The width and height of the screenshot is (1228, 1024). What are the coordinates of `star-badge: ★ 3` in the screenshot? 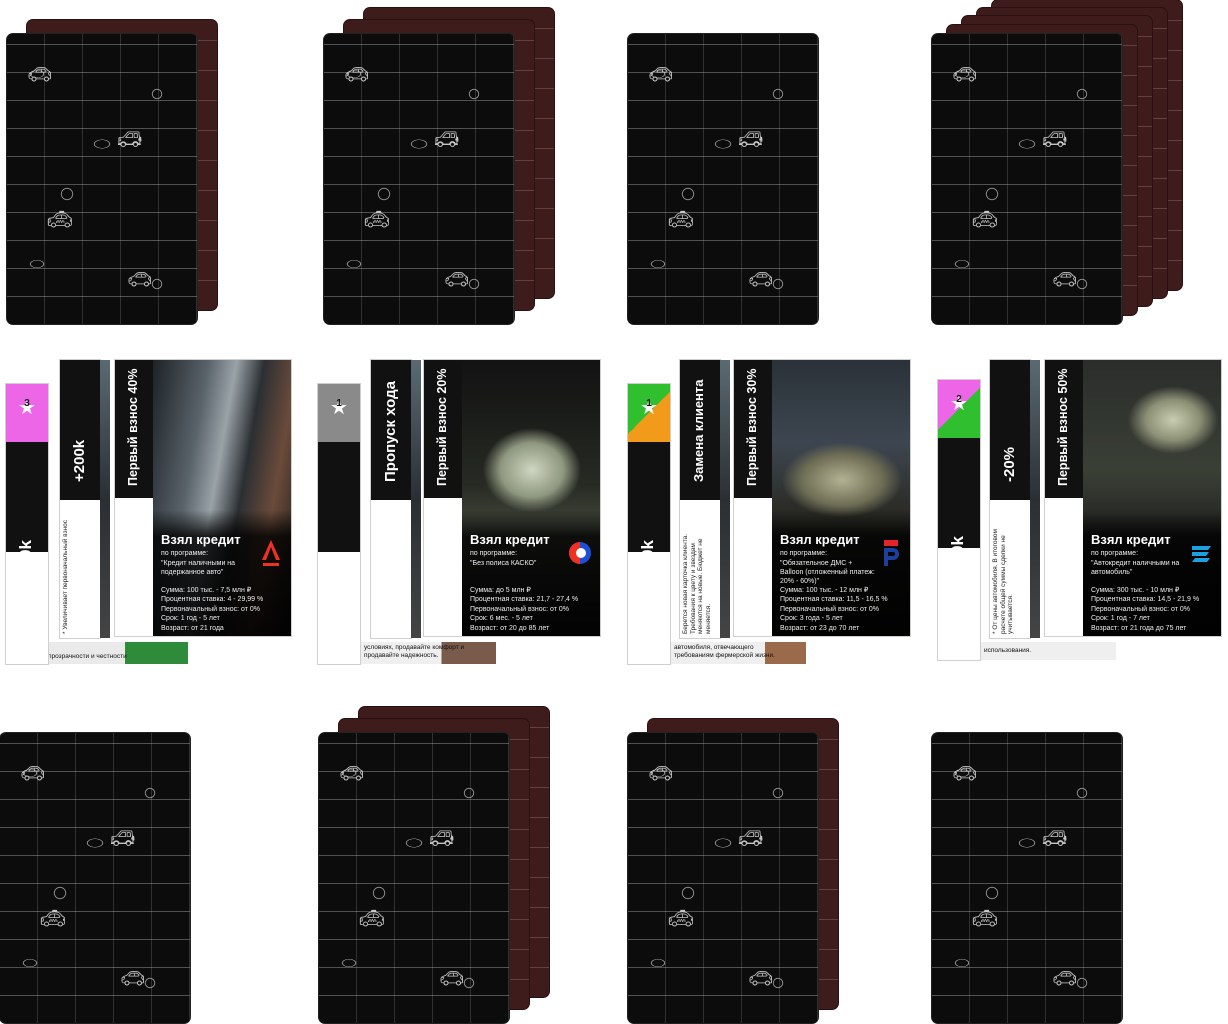 It's located at (27, 413).